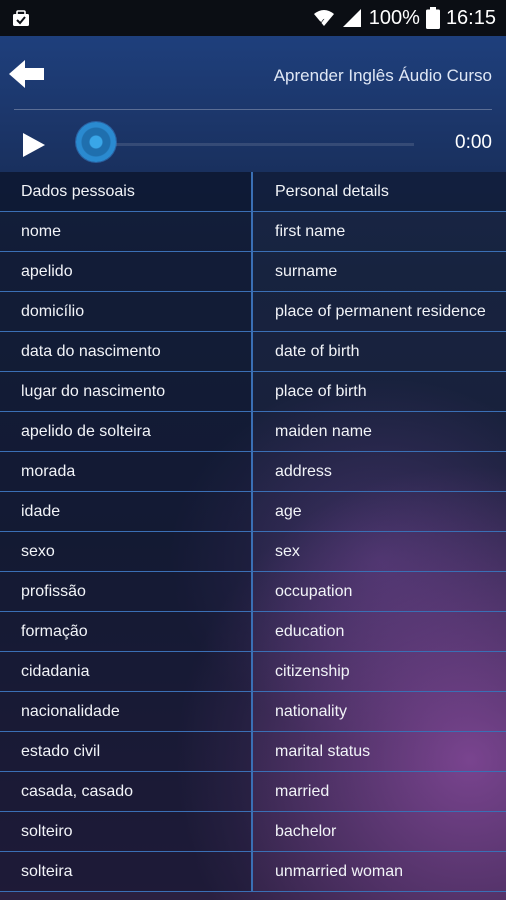  I want to click on phrase-portuguese: apelido de solteira, so click(126, 431).